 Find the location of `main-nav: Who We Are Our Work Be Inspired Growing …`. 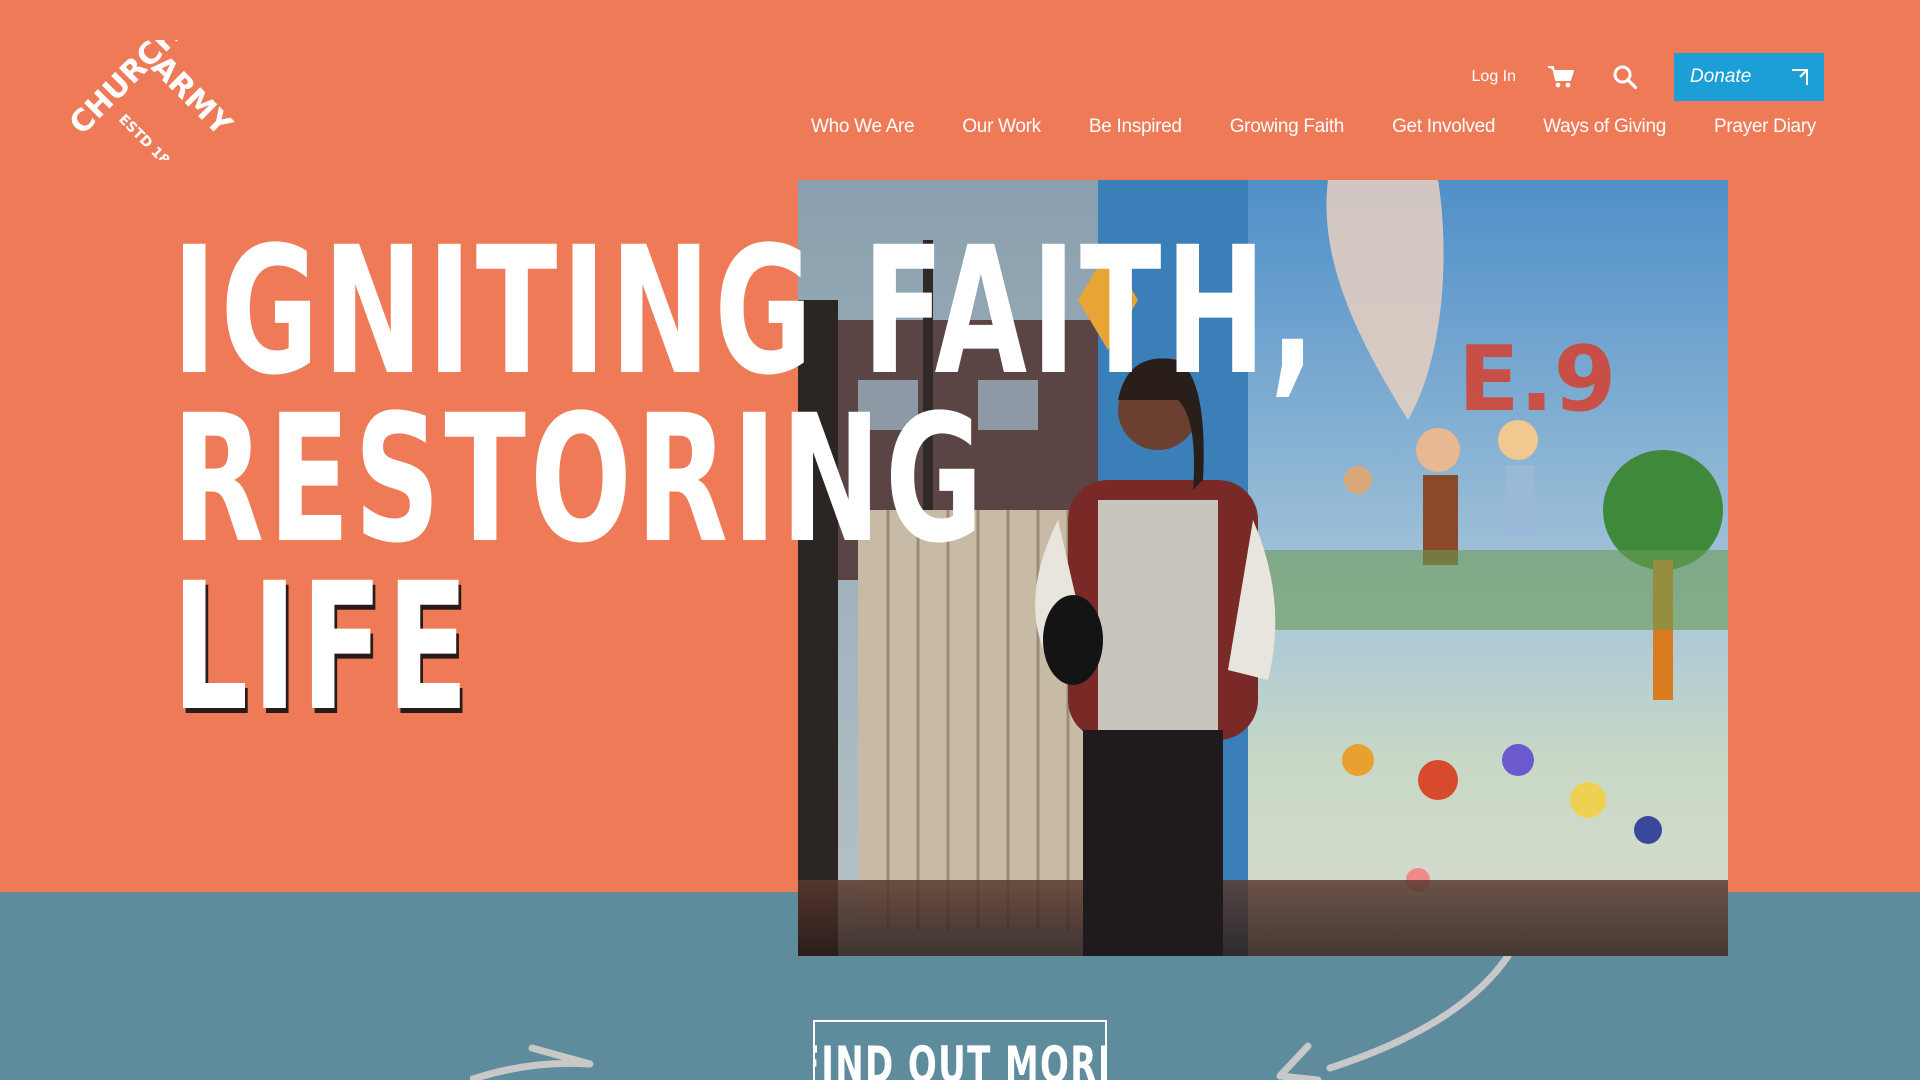

main-nav: Who We Are Our Work Be Inspired Growing … is located at coordinates (1313, 127).